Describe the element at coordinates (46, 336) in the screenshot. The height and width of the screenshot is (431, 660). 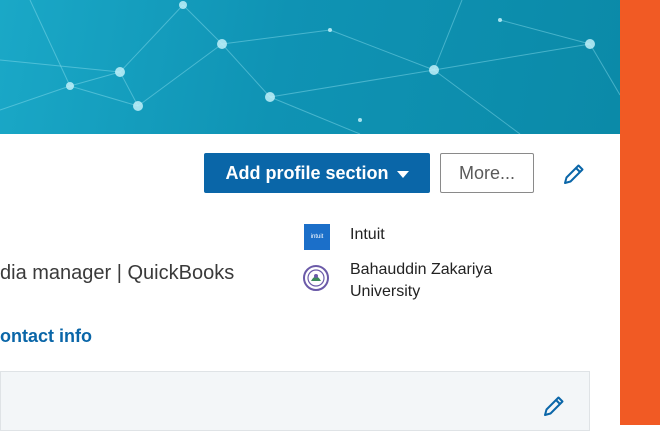
I see `contact-info-link: ontact info` at that location.